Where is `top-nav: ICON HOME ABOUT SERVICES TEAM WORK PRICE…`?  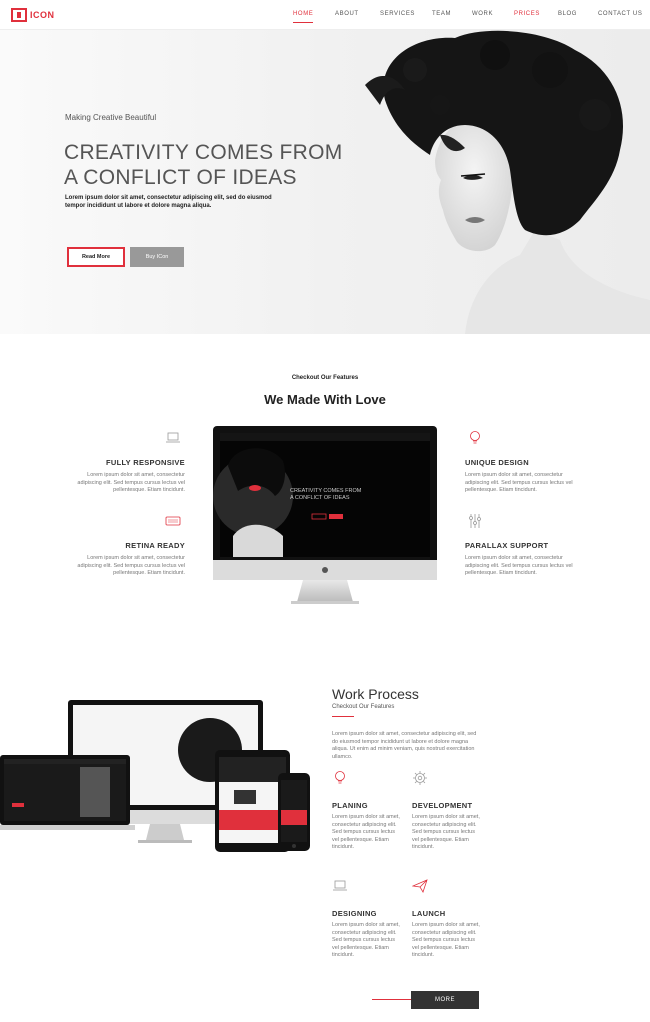 top-nav: ICON HOME ABOUT SERVICES TEAM WORK PRICE… is located at coordinates (325, 15).